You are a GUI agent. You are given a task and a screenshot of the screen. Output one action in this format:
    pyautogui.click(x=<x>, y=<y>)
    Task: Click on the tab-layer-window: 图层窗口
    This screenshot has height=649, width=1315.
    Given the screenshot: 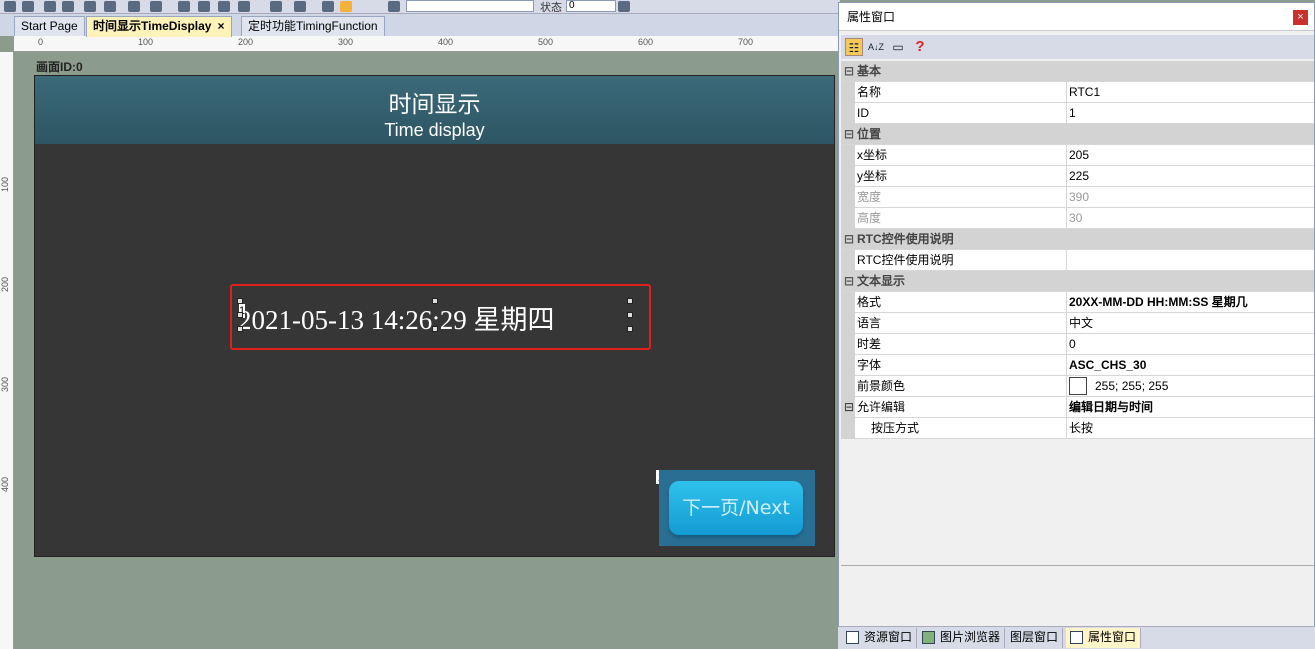 What is the action you would take?
    pyautogui.click(x=1035, y=638)
    